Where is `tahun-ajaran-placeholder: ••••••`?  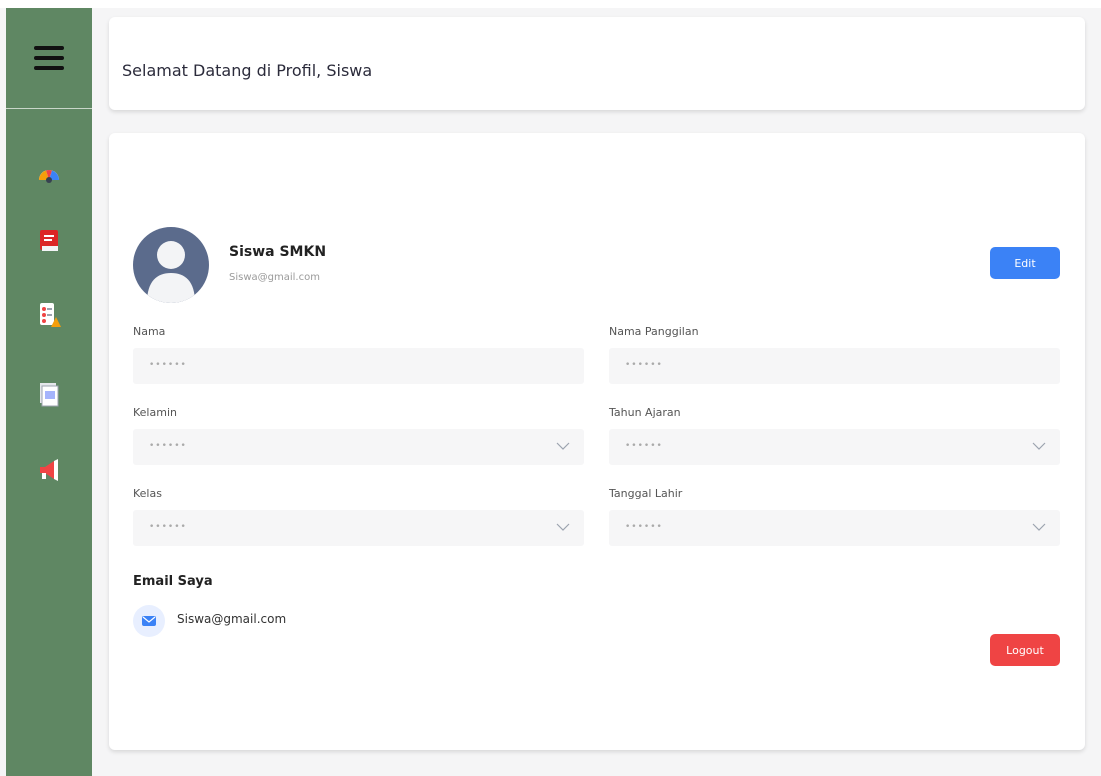
tahun-ajaran-placeholder: •••••• is located at coordinates (644, 446).